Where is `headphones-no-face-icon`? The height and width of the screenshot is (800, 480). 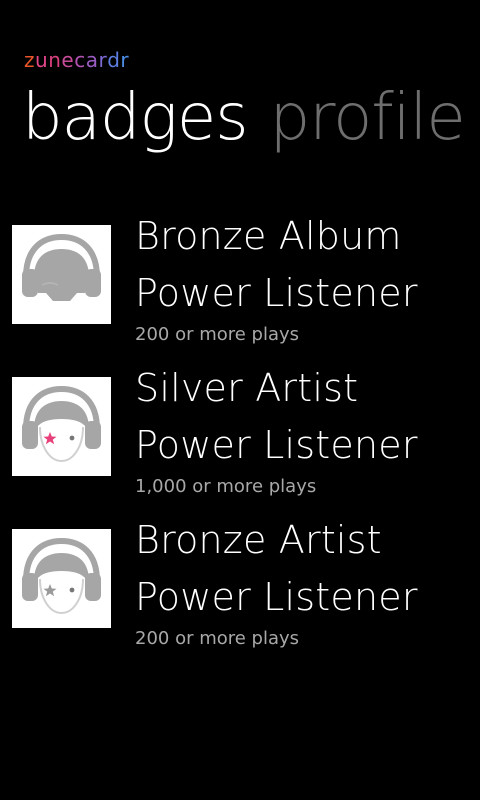
headphones-no-face-icon is located at coordinates (61, 267).